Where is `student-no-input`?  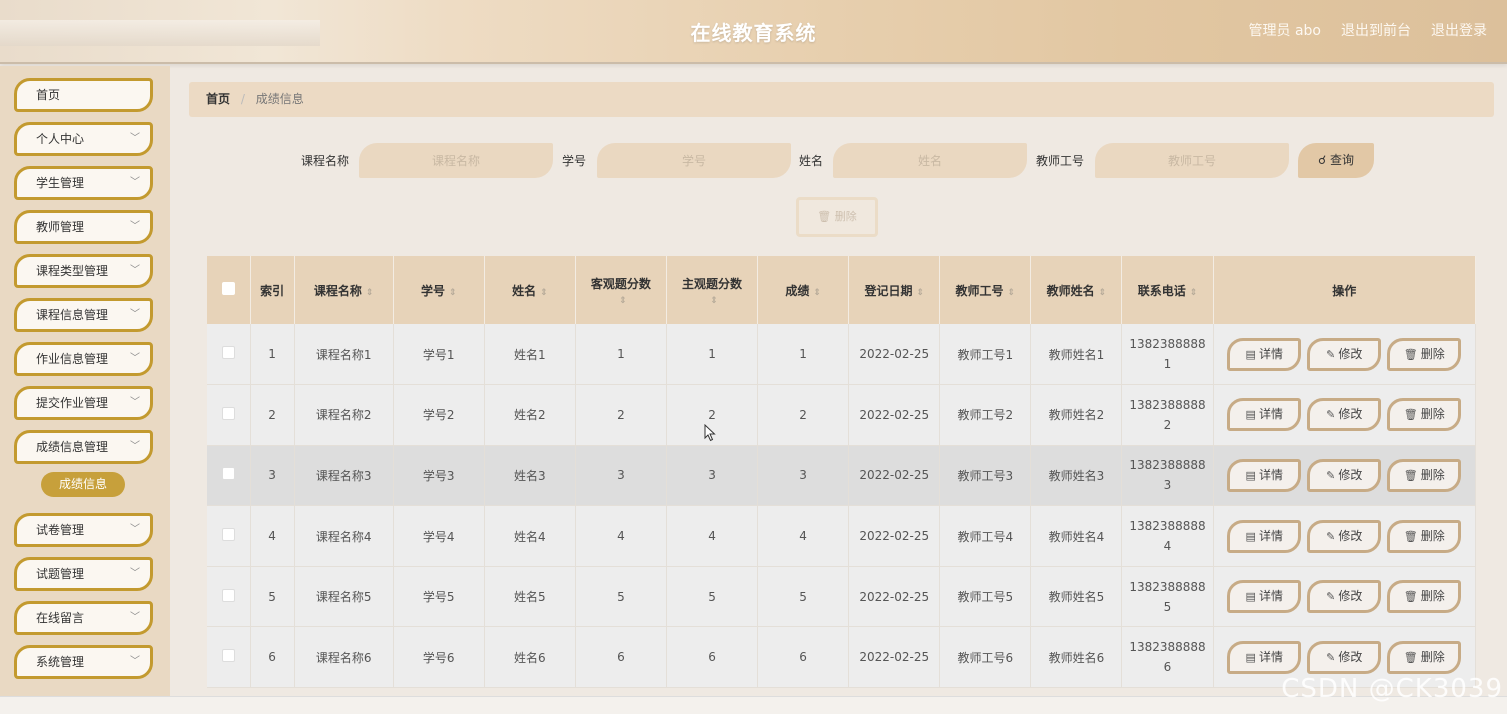 student-no-input is located at coordinates (694, 160).